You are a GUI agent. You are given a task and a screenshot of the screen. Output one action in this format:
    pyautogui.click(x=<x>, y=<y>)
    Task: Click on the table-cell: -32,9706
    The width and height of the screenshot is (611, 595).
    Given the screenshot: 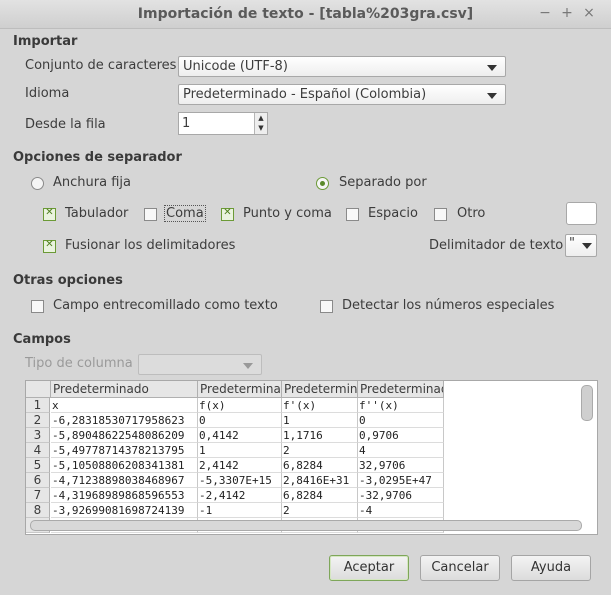 What is the action you would take?
    pyautogui.click(x=401, y=495)
    